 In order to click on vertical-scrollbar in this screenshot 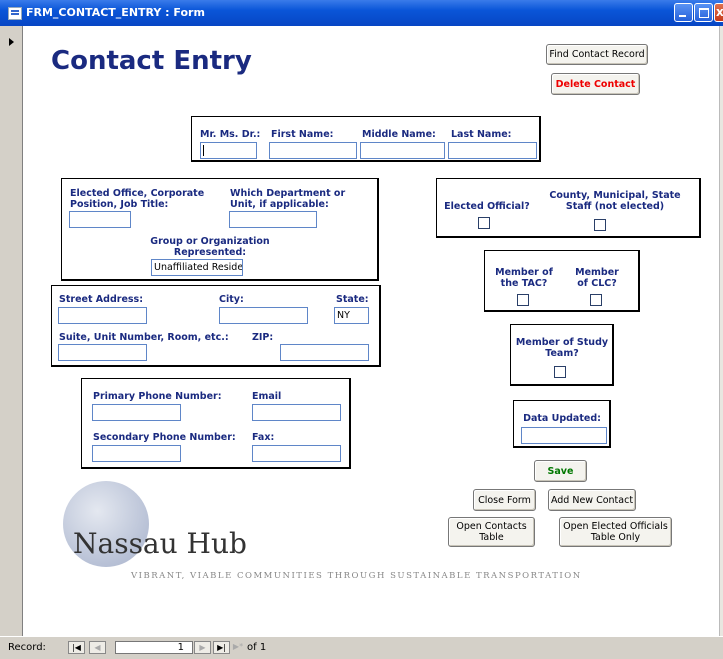, I will do `click(721, 331)`.